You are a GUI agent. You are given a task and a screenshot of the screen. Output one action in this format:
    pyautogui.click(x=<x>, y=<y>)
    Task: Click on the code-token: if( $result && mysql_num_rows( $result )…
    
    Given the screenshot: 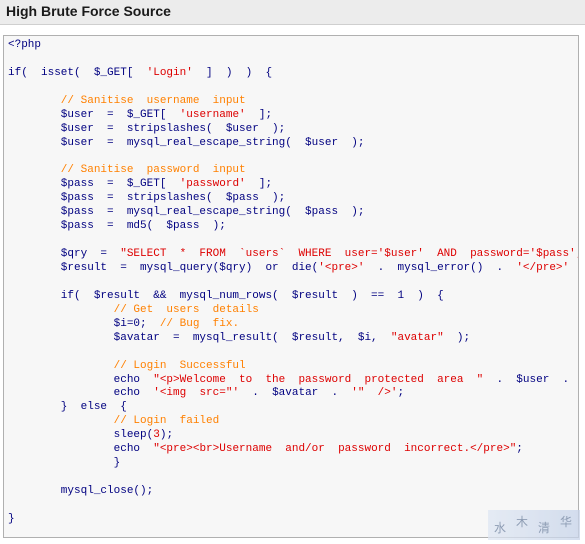 What is the action you would take?
    pyautogui.click(x=226, y=295)
    